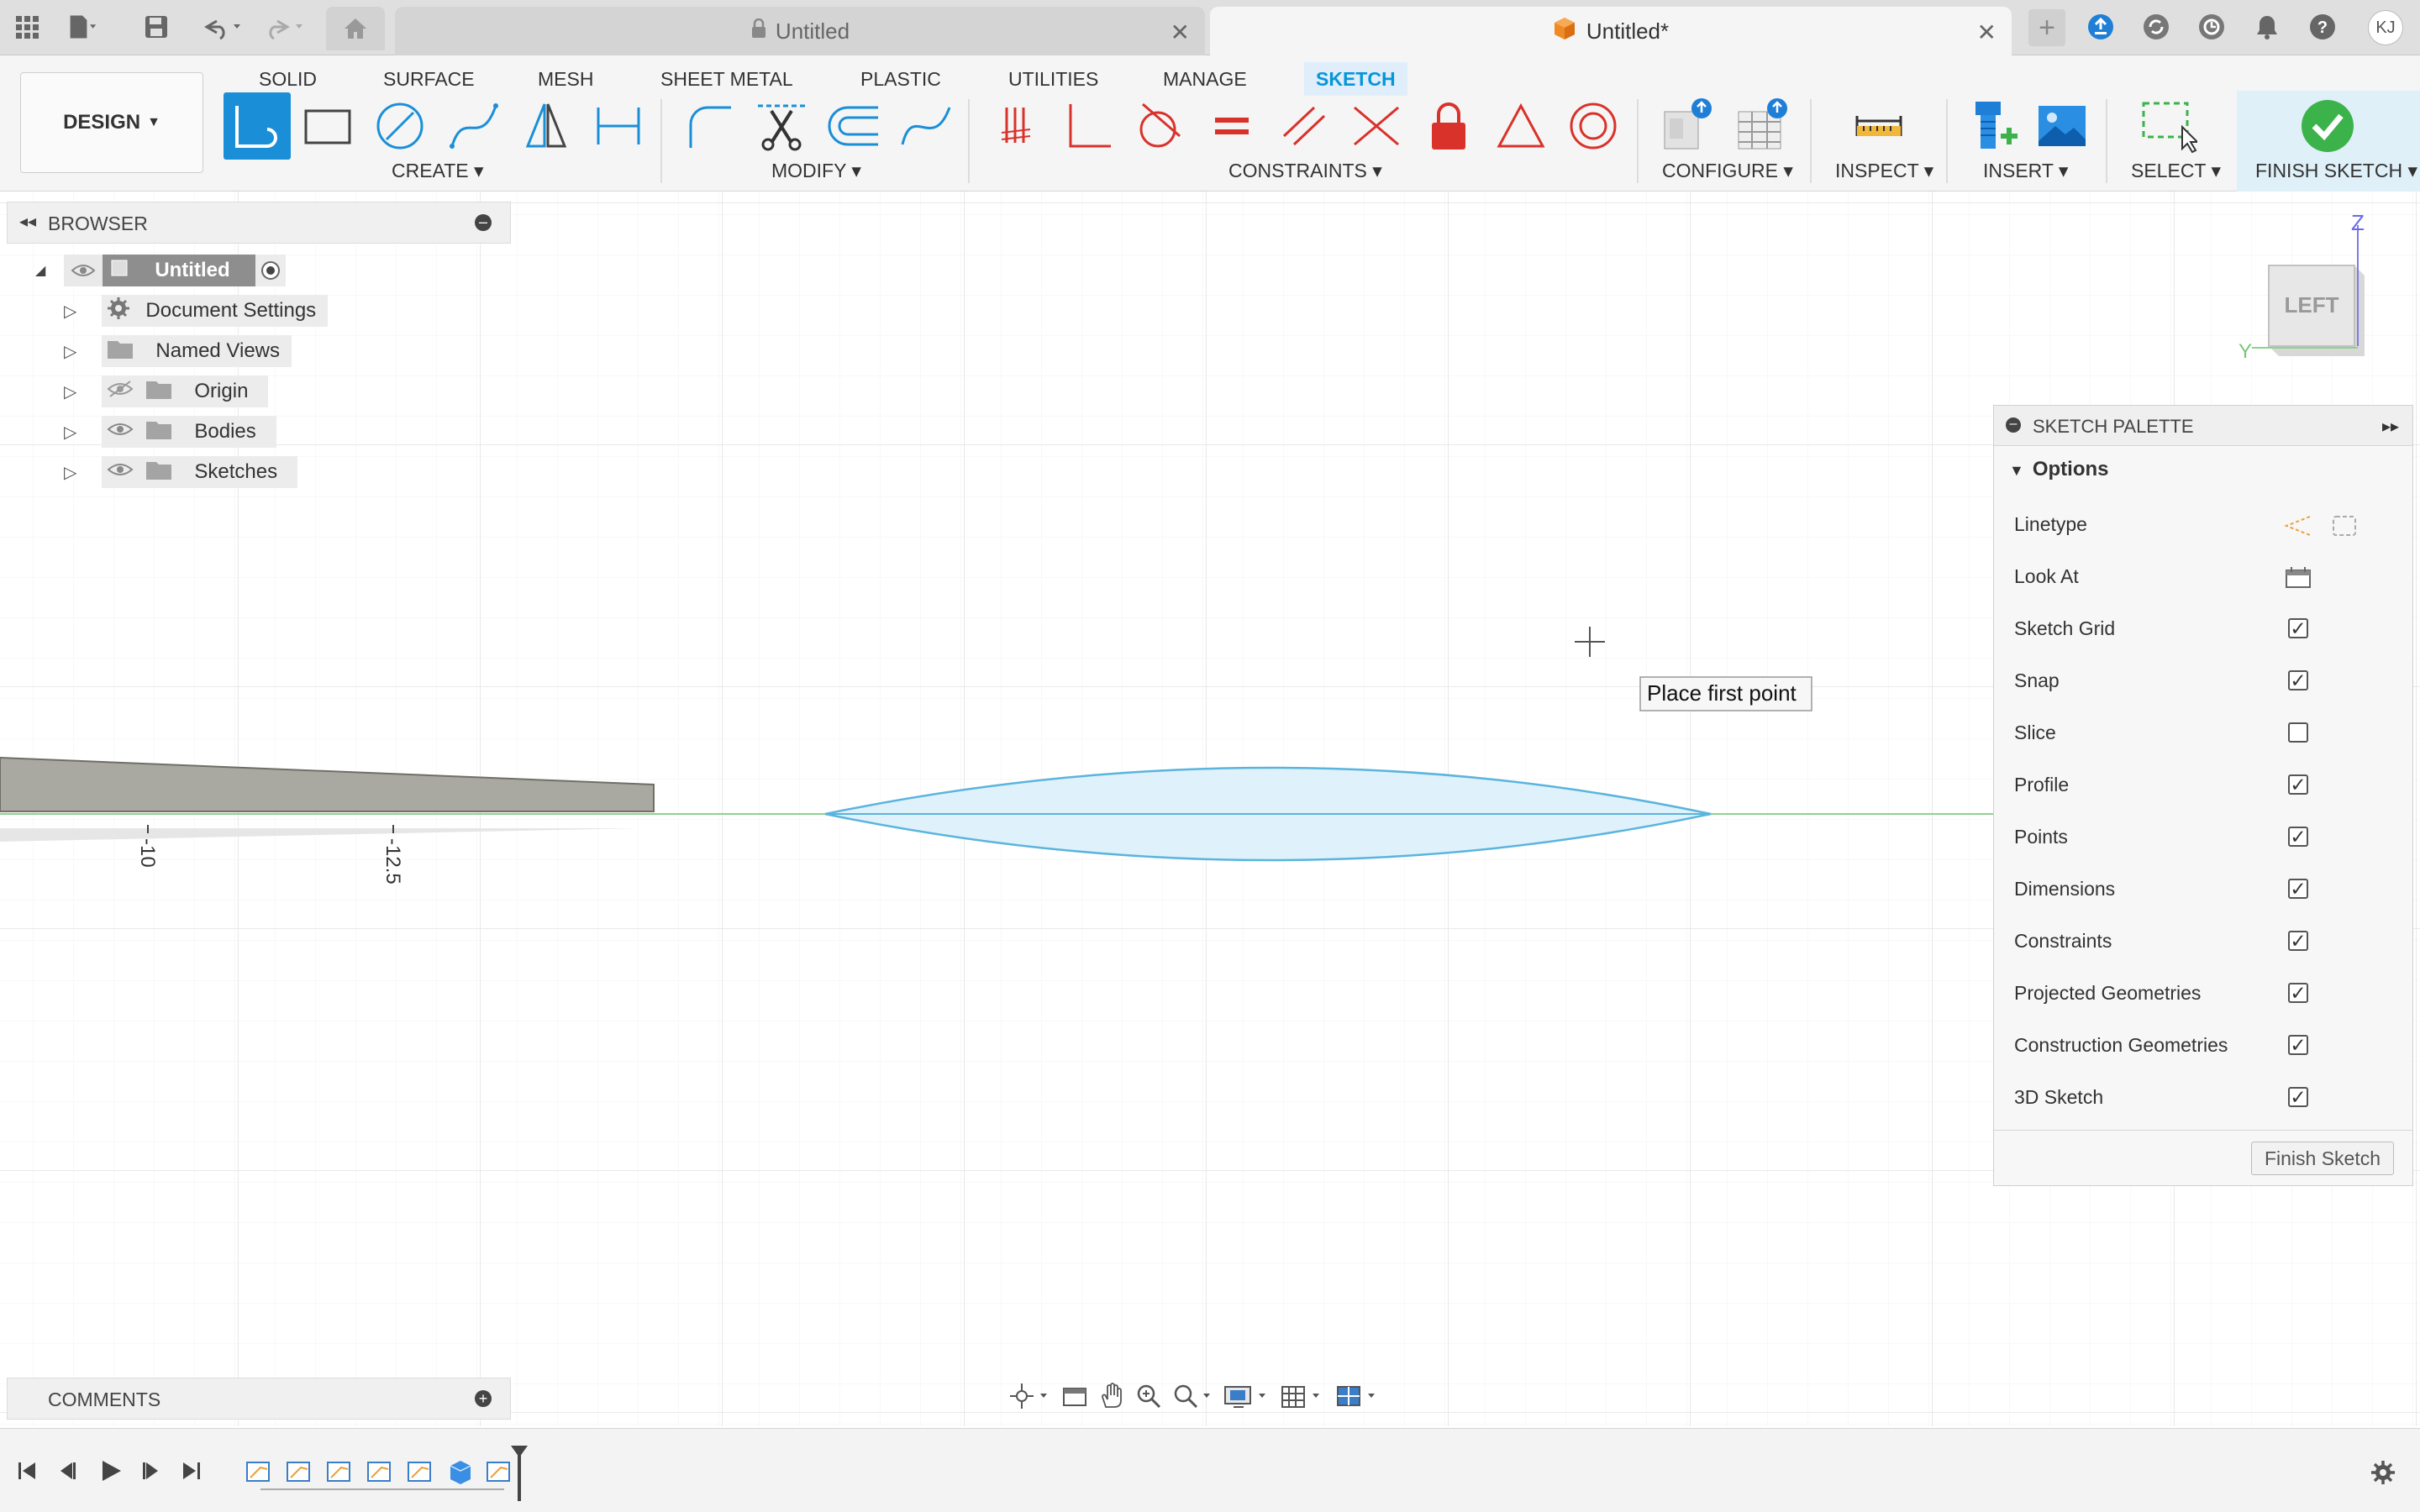 This screenshot has height=1512, width=2420. I want to click on options-section-header: ▼ Options, so click(2058, 469).